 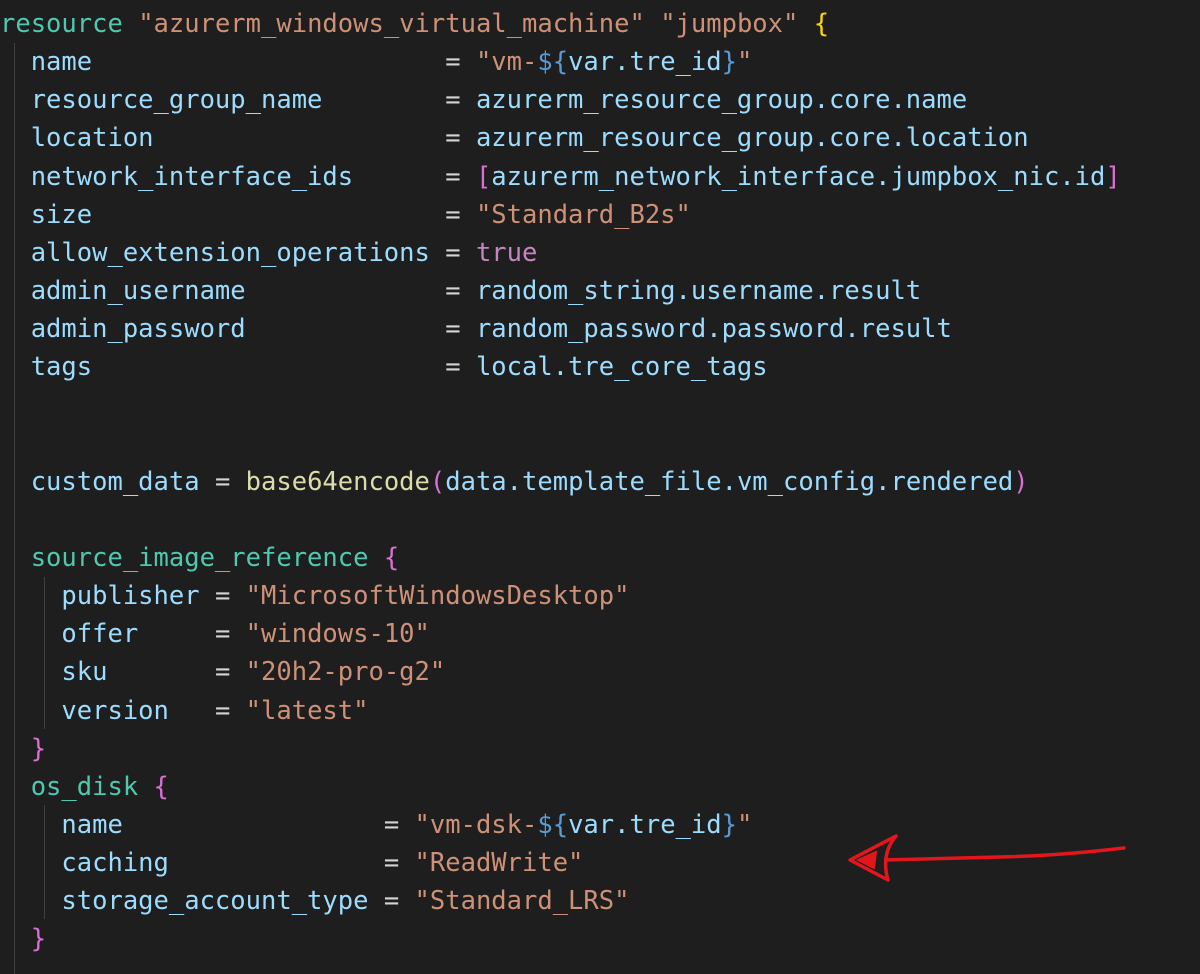 What do you see at coordinates (223, 252) in the screenshot?
I see `code-token: allow_extension_operations` at bounding box center [223, 252].